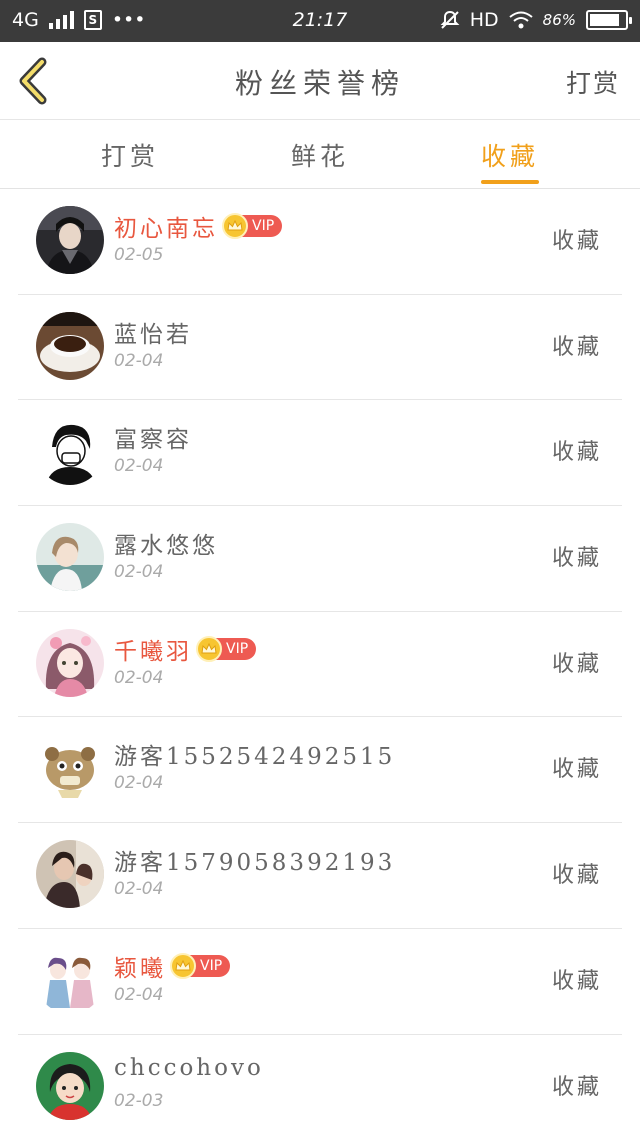 The image size is (640, 1138). Describe the element at coordinates (139, 1100) in the screenshot. I see `fan-date: 02-03` at that location.